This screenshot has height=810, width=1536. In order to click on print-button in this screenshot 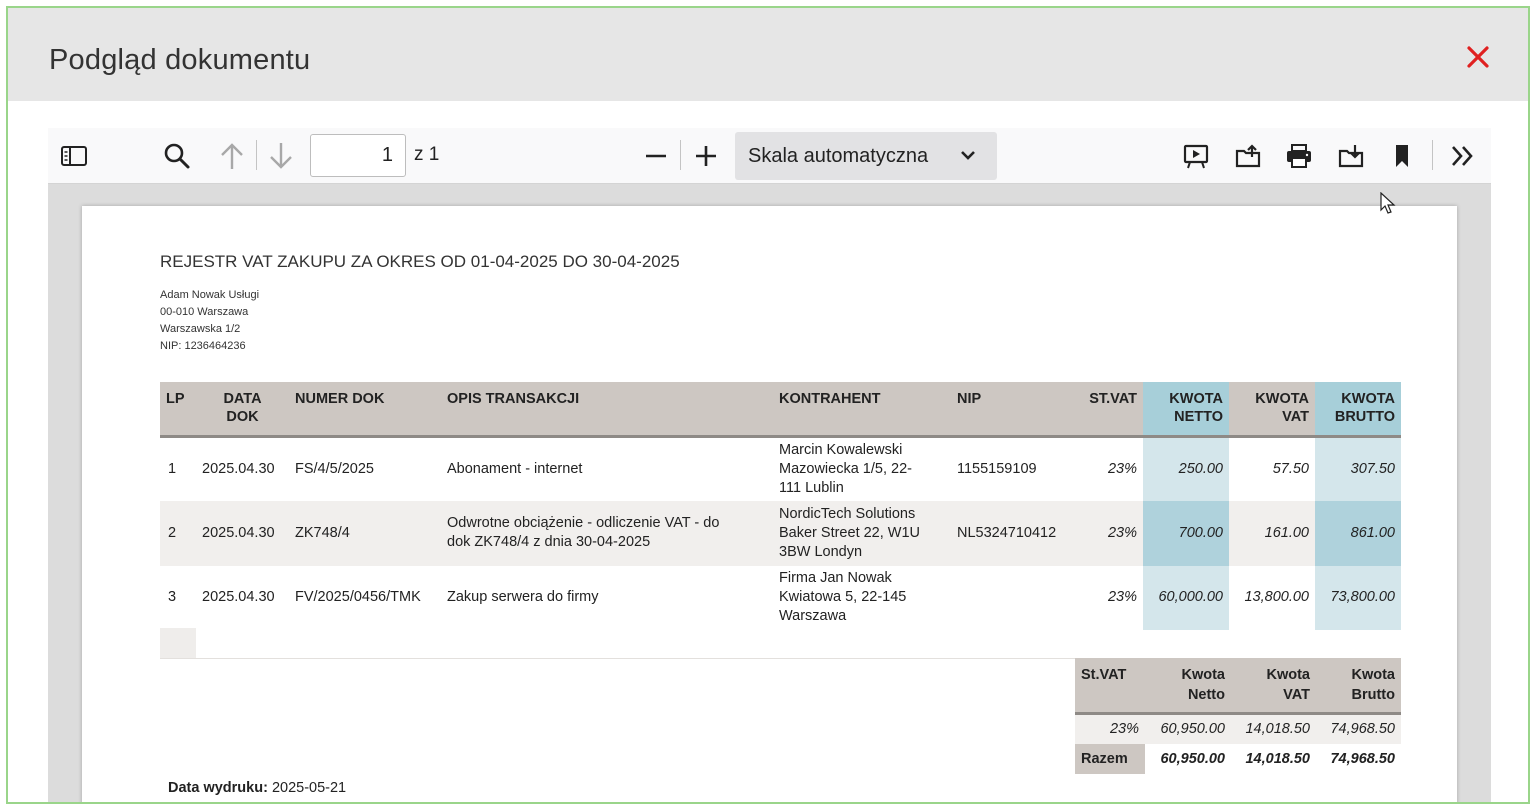, I will do `click(1299, 156)`.